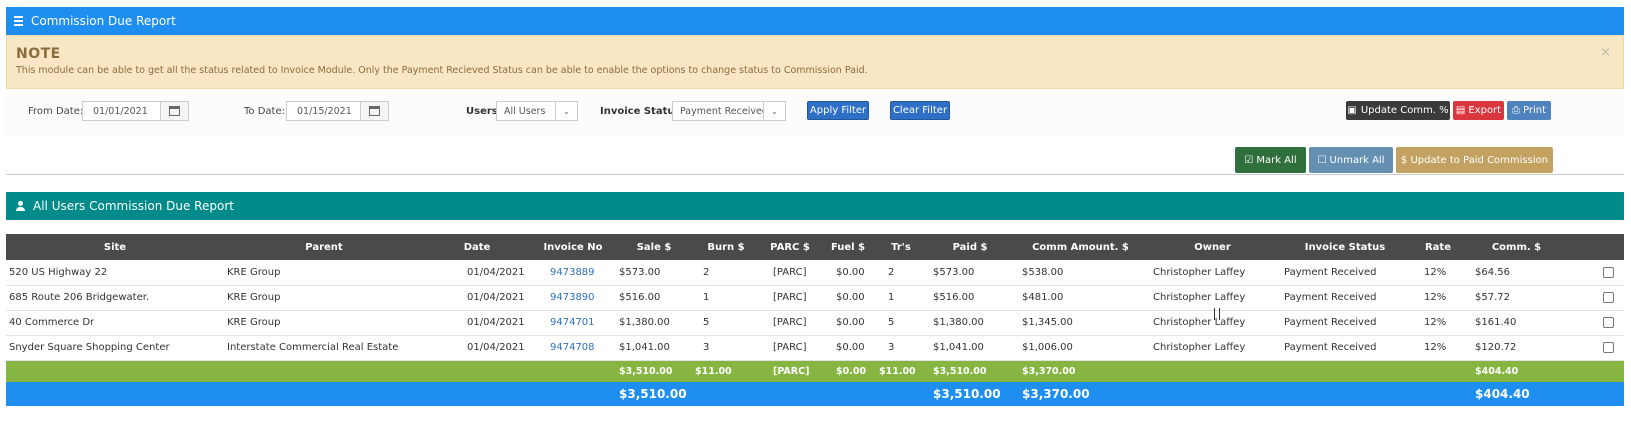  Describe the element at coordinates (1276, 160) in the screenshot. I see `mark-all-label: Mark All` at that location.